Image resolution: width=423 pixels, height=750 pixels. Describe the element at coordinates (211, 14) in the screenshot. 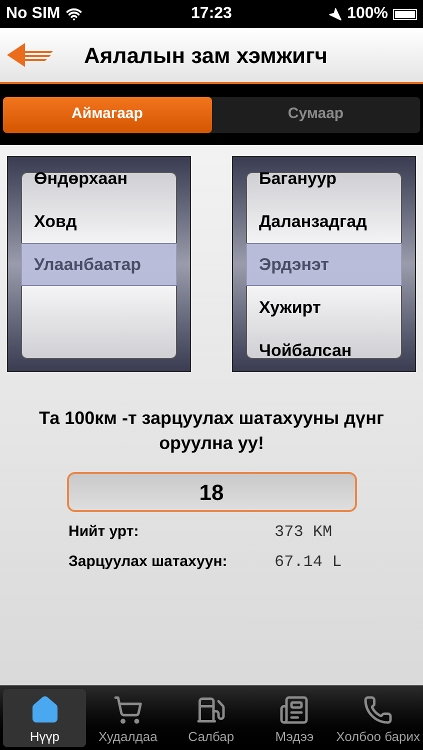

I see `clock-text: 17:23` at that location.